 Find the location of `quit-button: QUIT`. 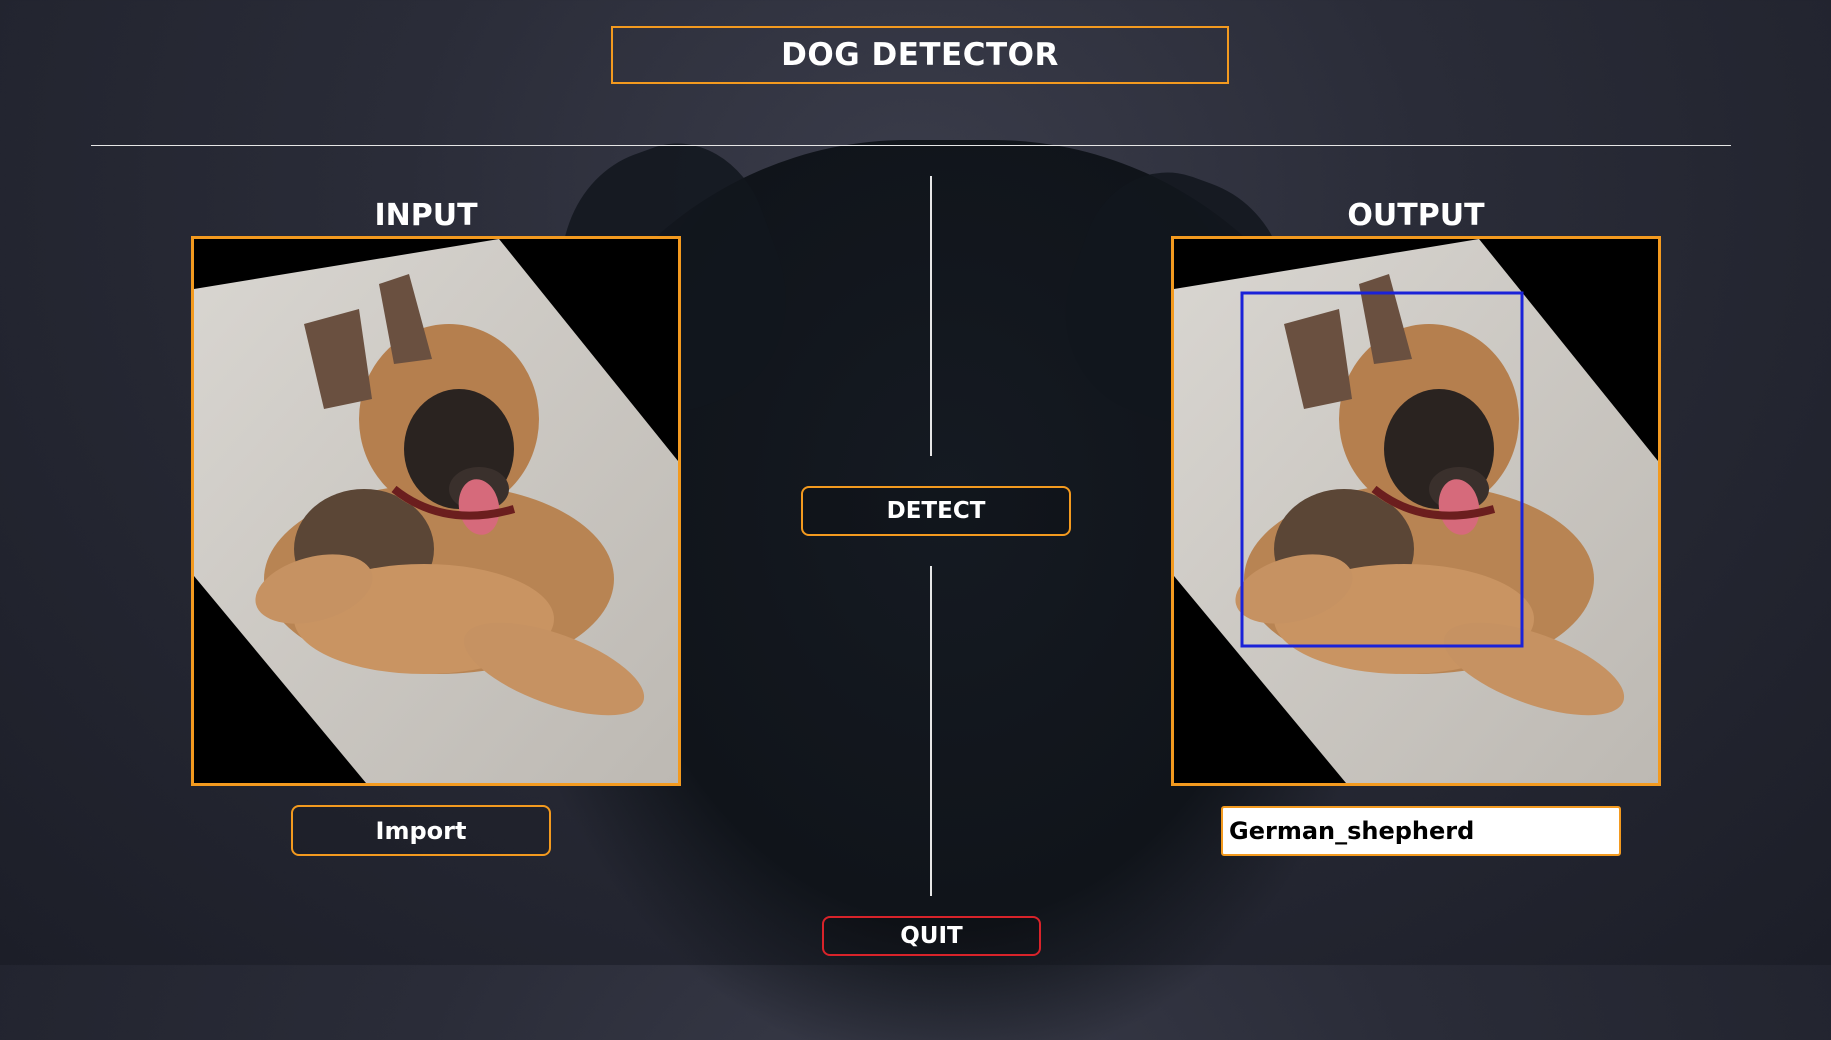

quit-button: QUIT is located at coordinates (931, 936).